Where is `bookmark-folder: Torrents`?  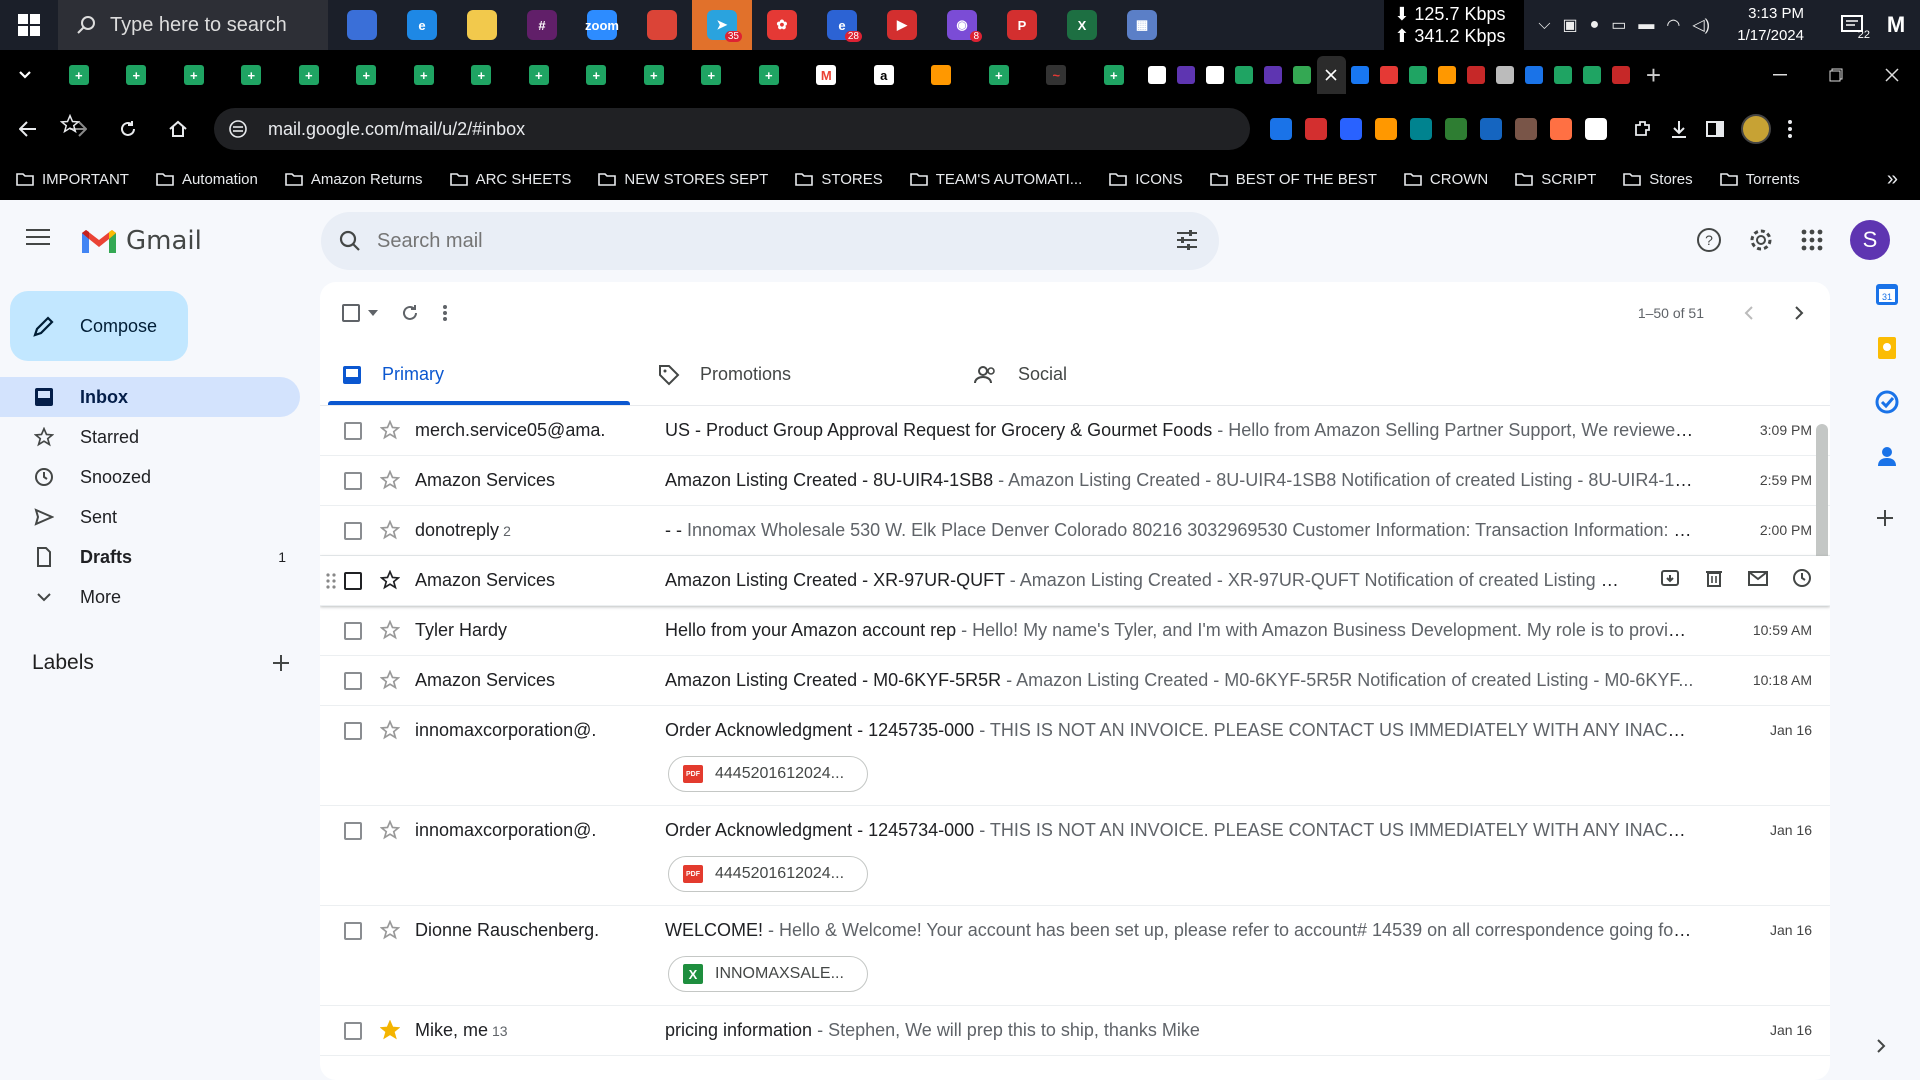 bookmark-folder: Torrents is located at coordinates (1759, 179).